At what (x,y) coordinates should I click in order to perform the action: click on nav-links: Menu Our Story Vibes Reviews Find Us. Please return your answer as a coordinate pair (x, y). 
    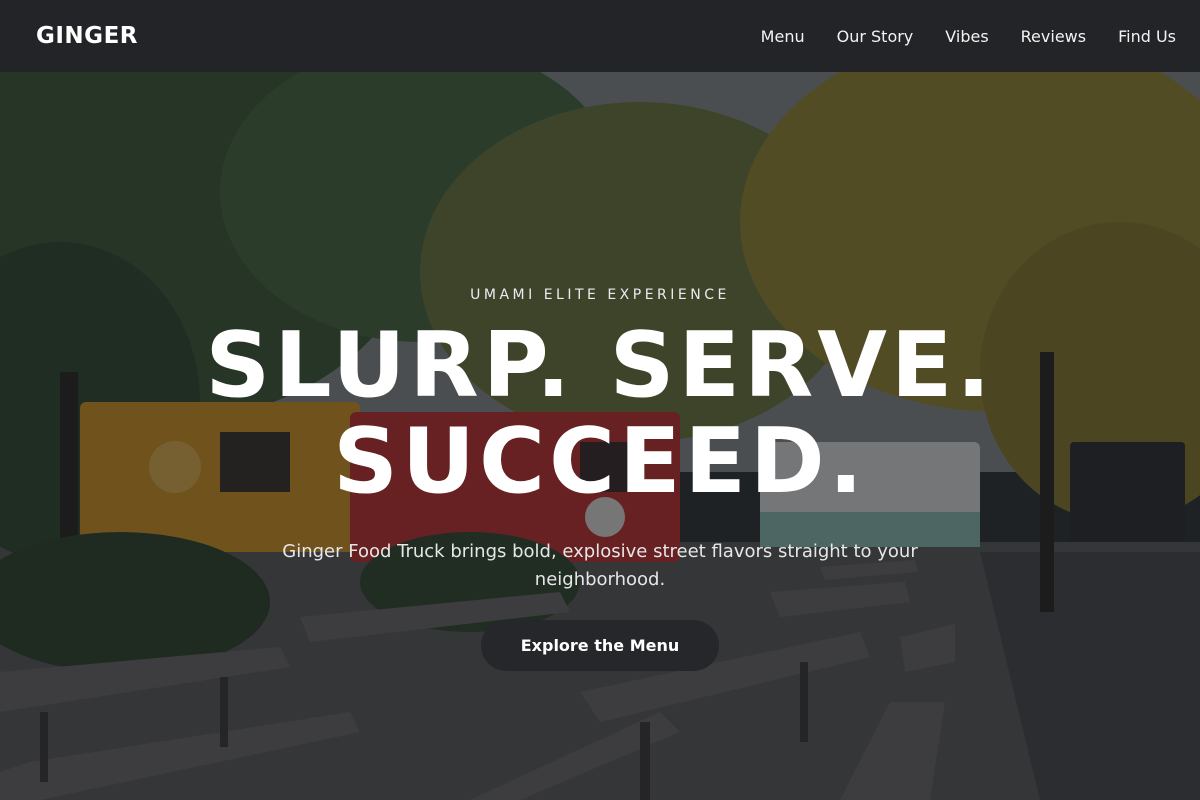
    Looking at the image, I should click on (952, 36).